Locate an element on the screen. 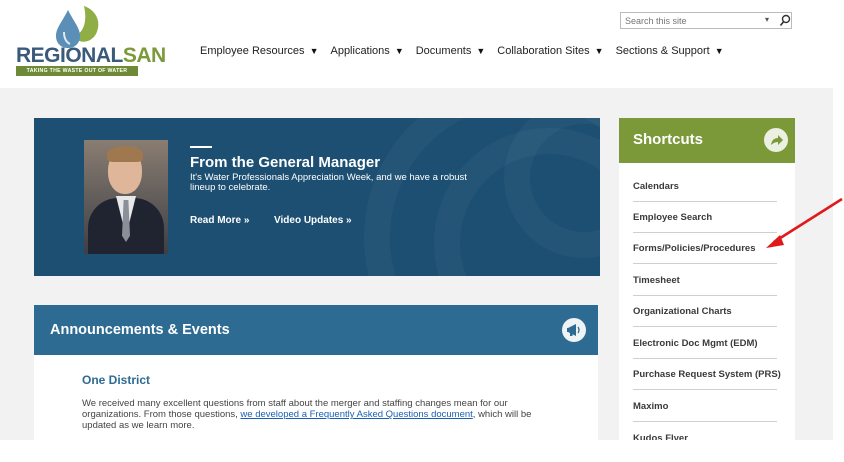 This screenshot has height=462, width=844. shortcut-timesheet: Timesheet is located at coordinates (705, 280).